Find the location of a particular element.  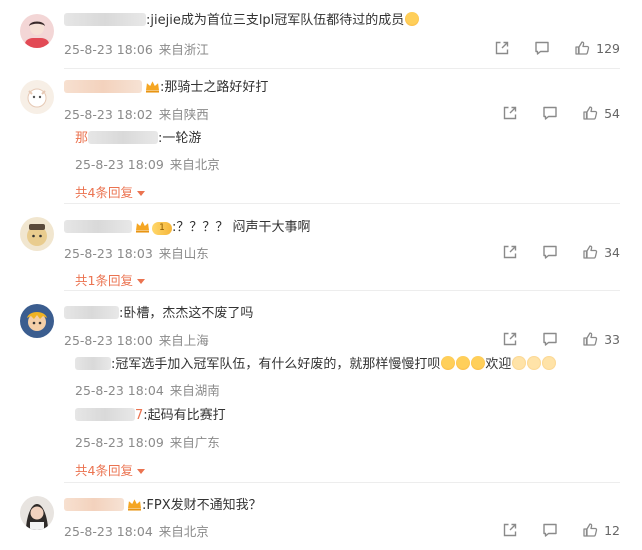

like-count: 34 is located at coordinates (612, 252).